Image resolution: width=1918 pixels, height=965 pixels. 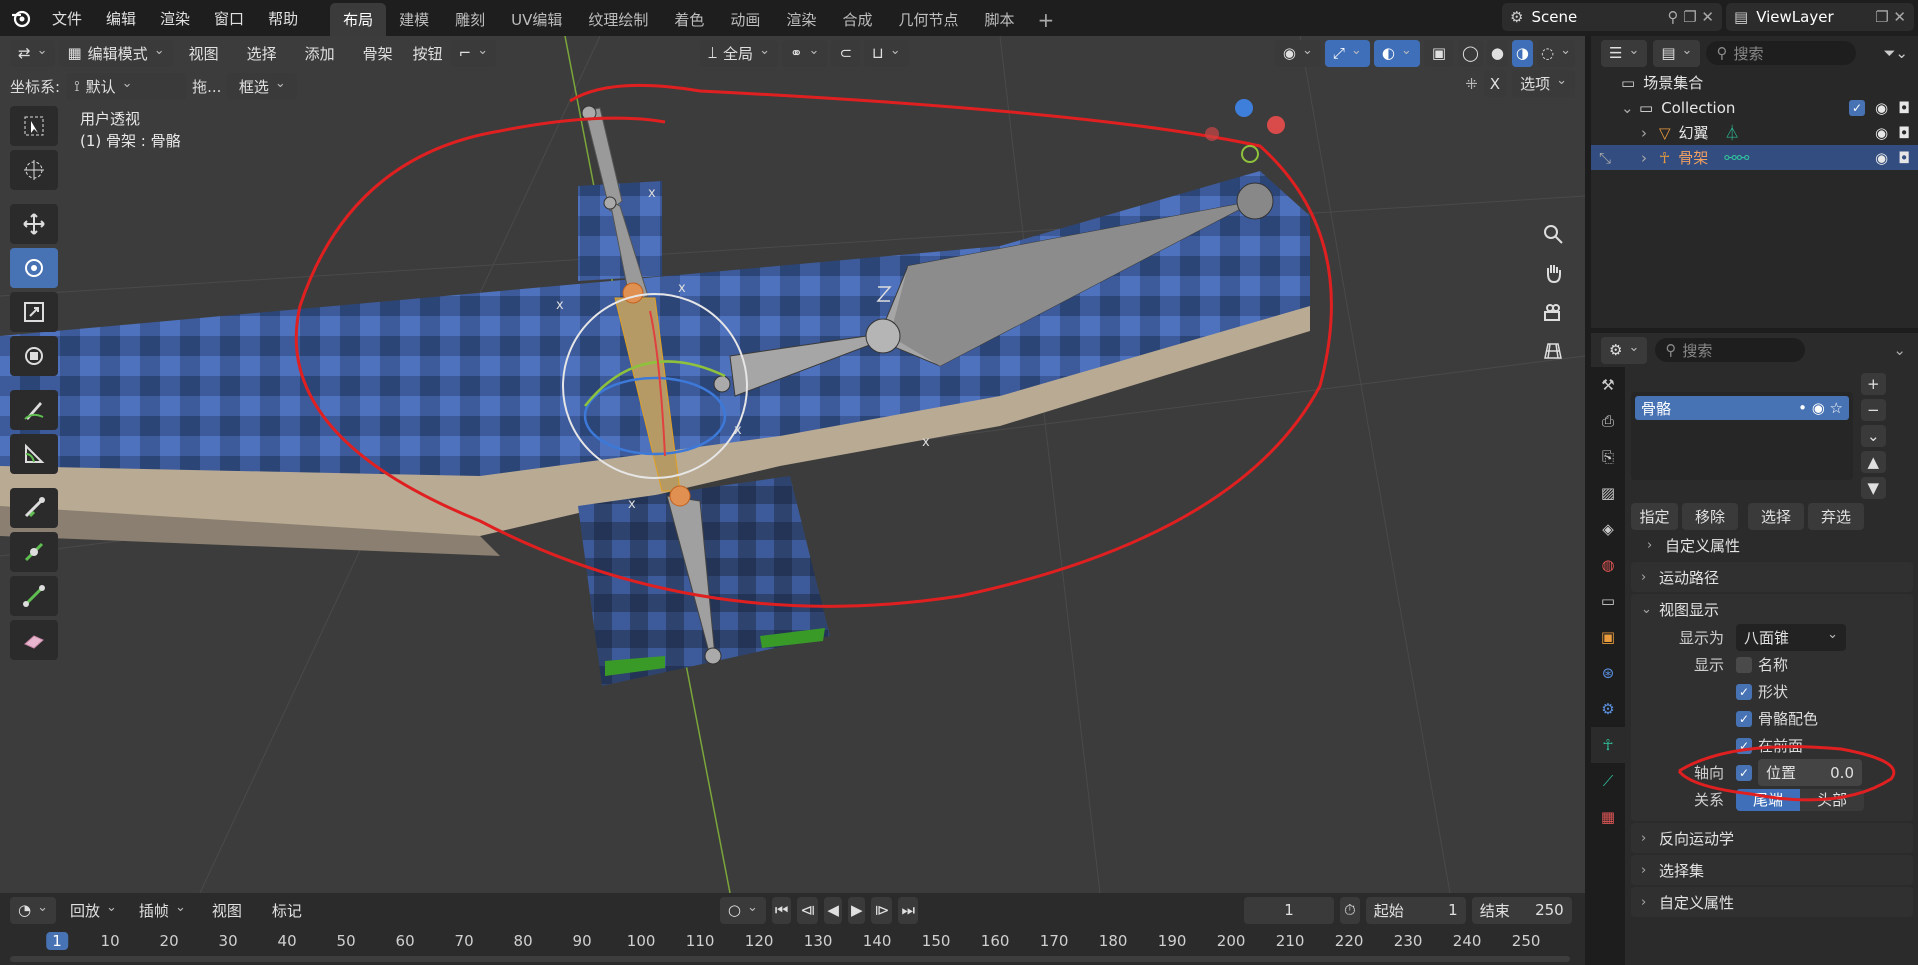 I want to click on bone-tab-icon: ⟋, so click(x=1608, y=781).